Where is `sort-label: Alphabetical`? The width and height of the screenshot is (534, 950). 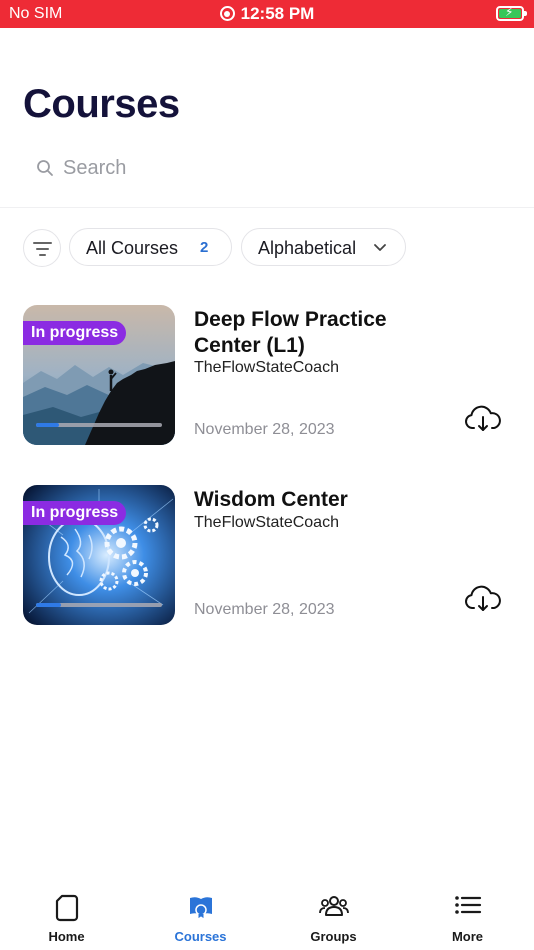 sort-label: Alphabetical is located at coordinates (307, 248).